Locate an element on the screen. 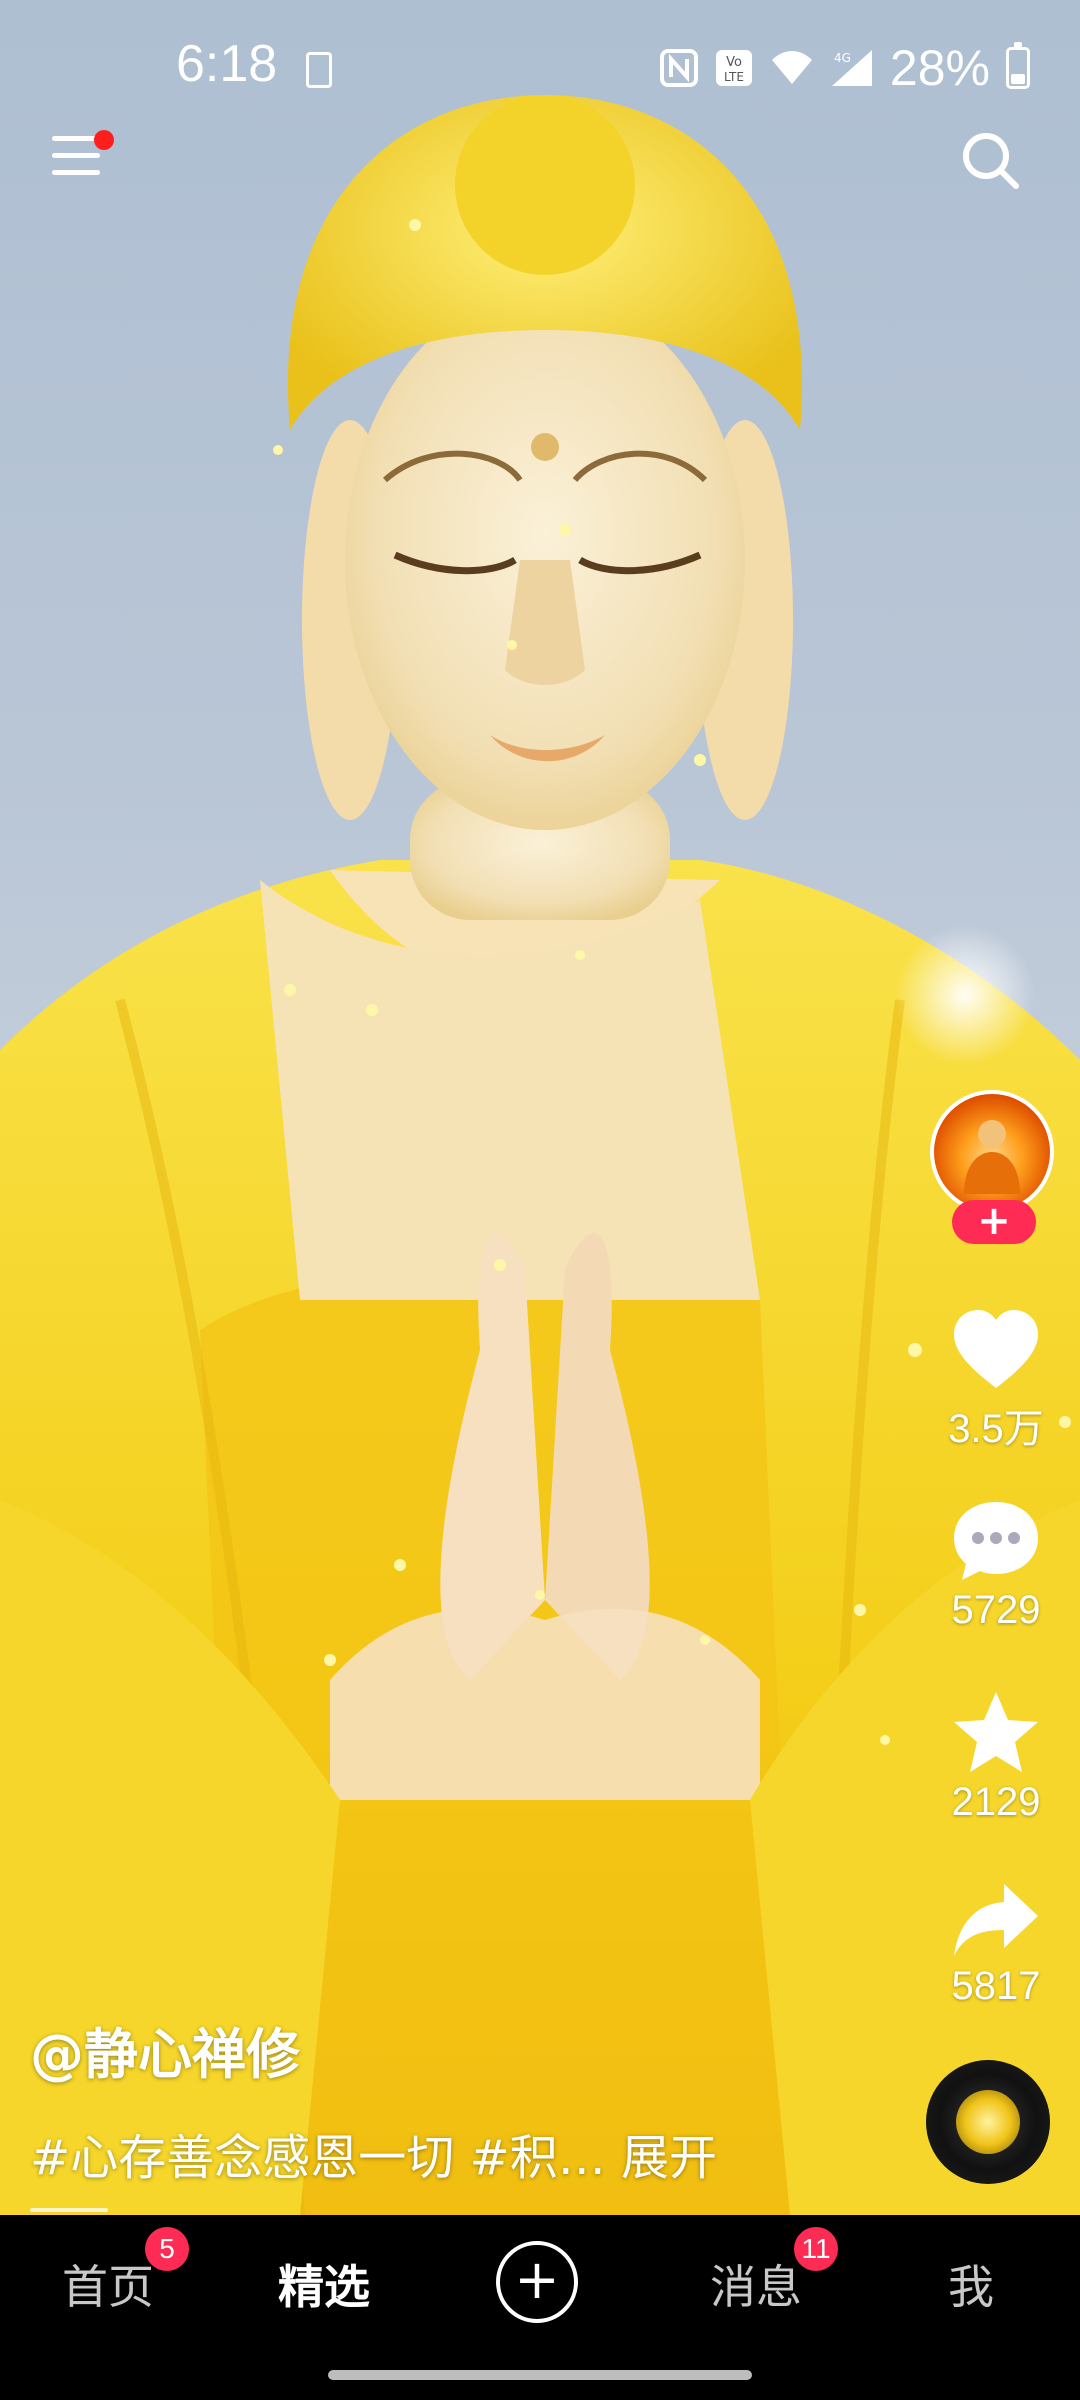 The image size is (1080, 2400). menu-button is located at coordinates (83, 161).